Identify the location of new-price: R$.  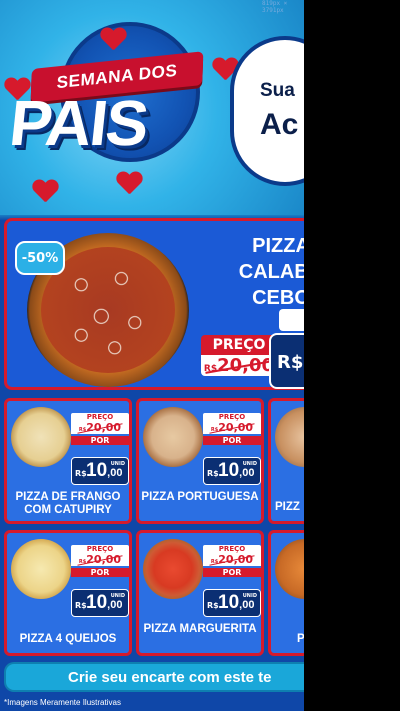
(286, 361).